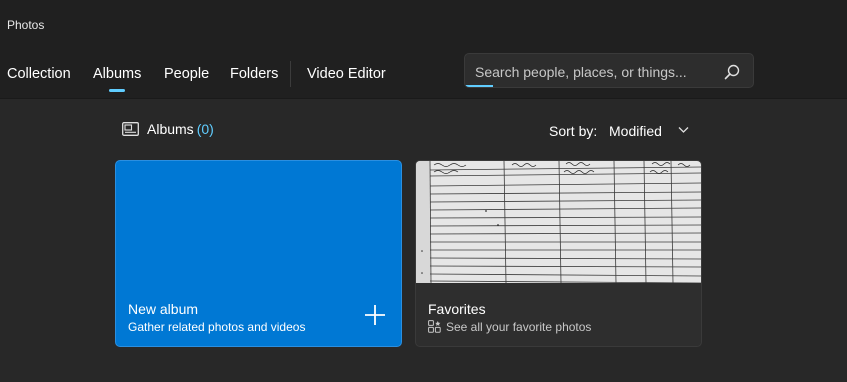  Describe the element at coordinates (26, 25) in the screenshot. I see `app-title: Photos` at that location.